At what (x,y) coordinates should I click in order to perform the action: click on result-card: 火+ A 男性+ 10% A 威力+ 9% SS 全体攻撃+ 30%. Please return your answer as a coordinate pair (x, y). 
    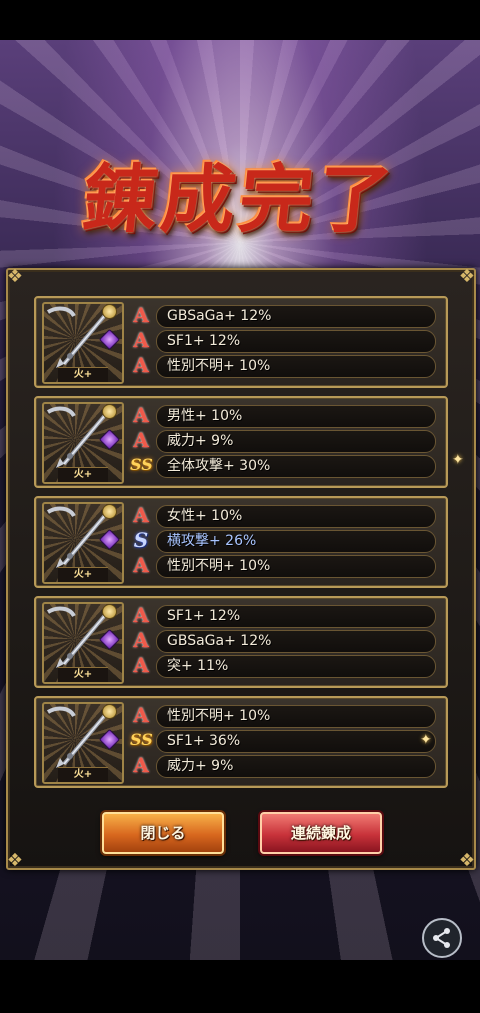
    Looking at the image, I should click on (241, 442).